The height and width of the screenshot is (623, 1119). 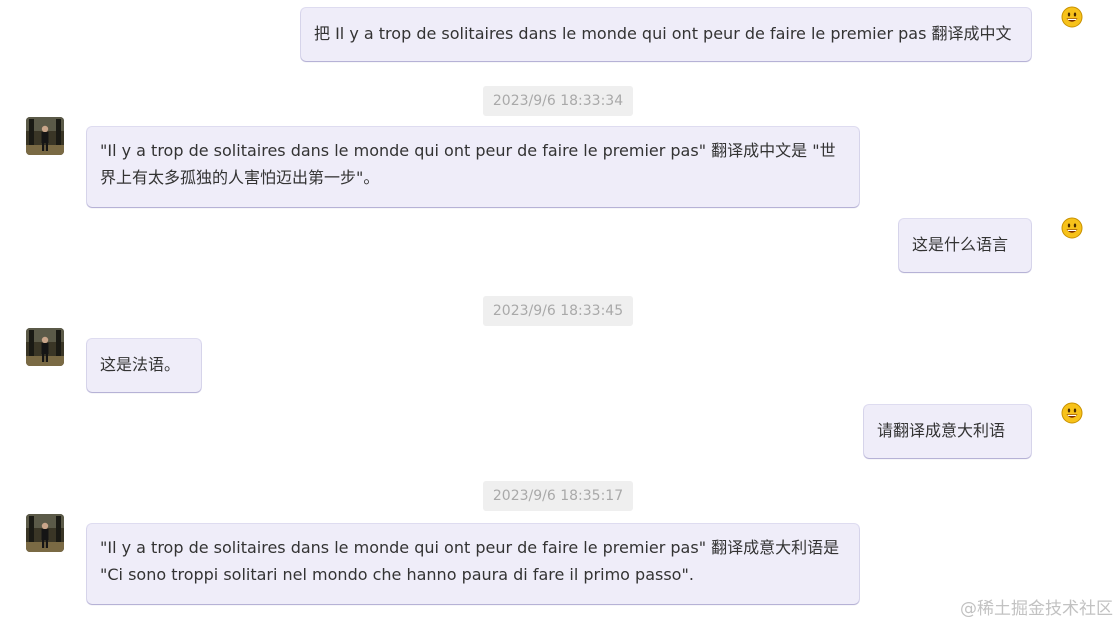 I want to click on assistant-message-bubble: 这是法语。, so click(x=144, y=365).